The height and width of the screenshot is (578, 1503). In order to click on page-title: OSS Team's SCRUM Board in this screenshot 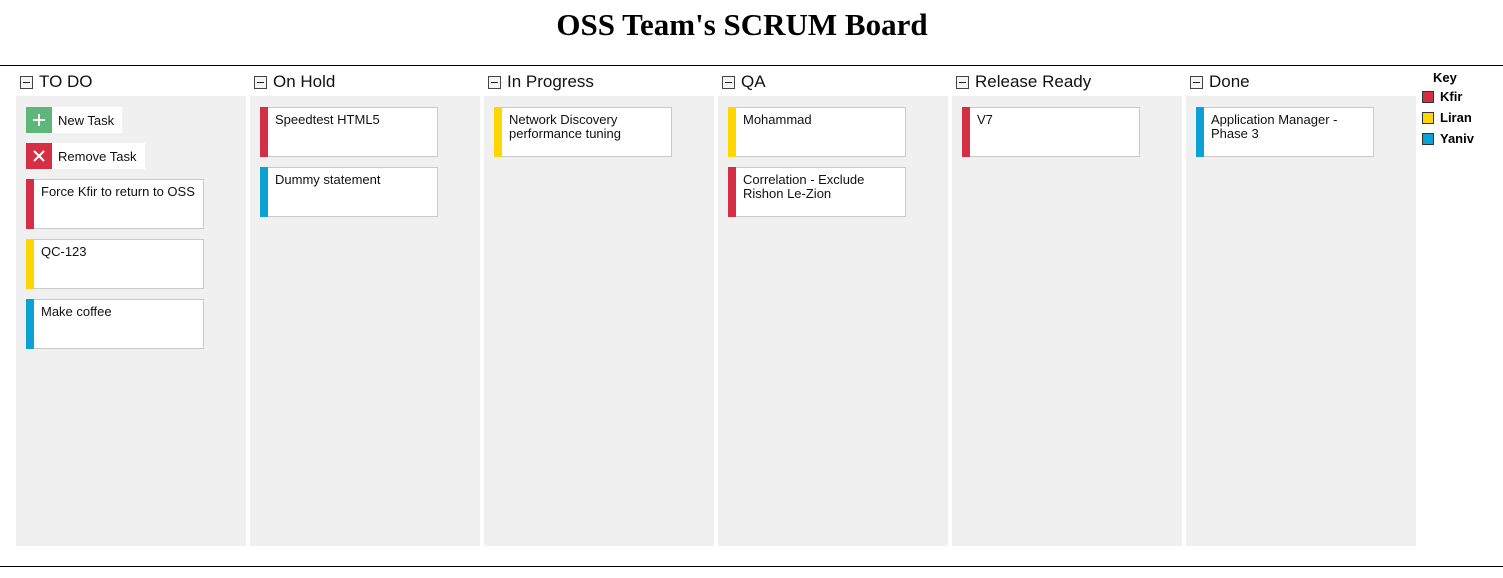, I will do `click(742, 24)`.